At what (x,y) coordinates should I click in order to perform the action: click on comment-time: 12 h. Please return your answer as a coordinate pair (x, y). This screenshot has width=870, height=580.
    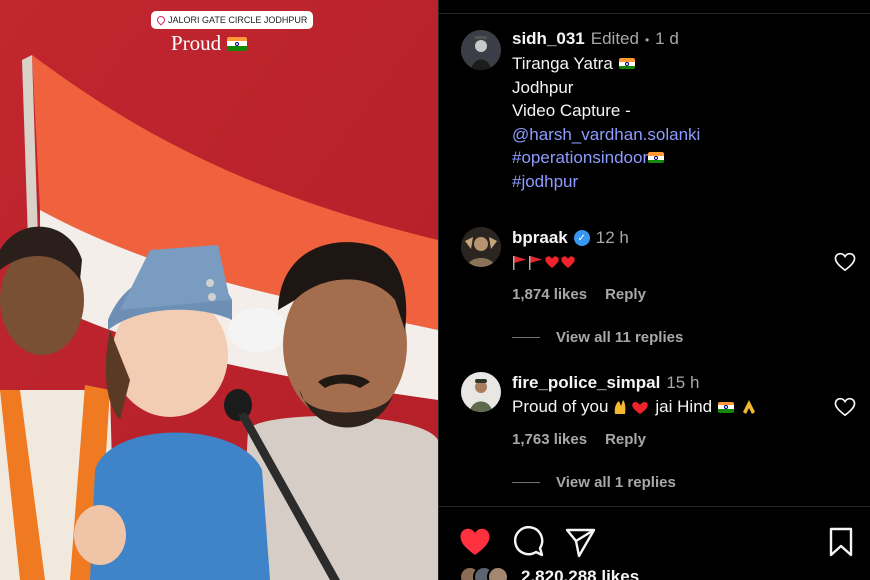
    Looking at the image, I should click on (612, 238).